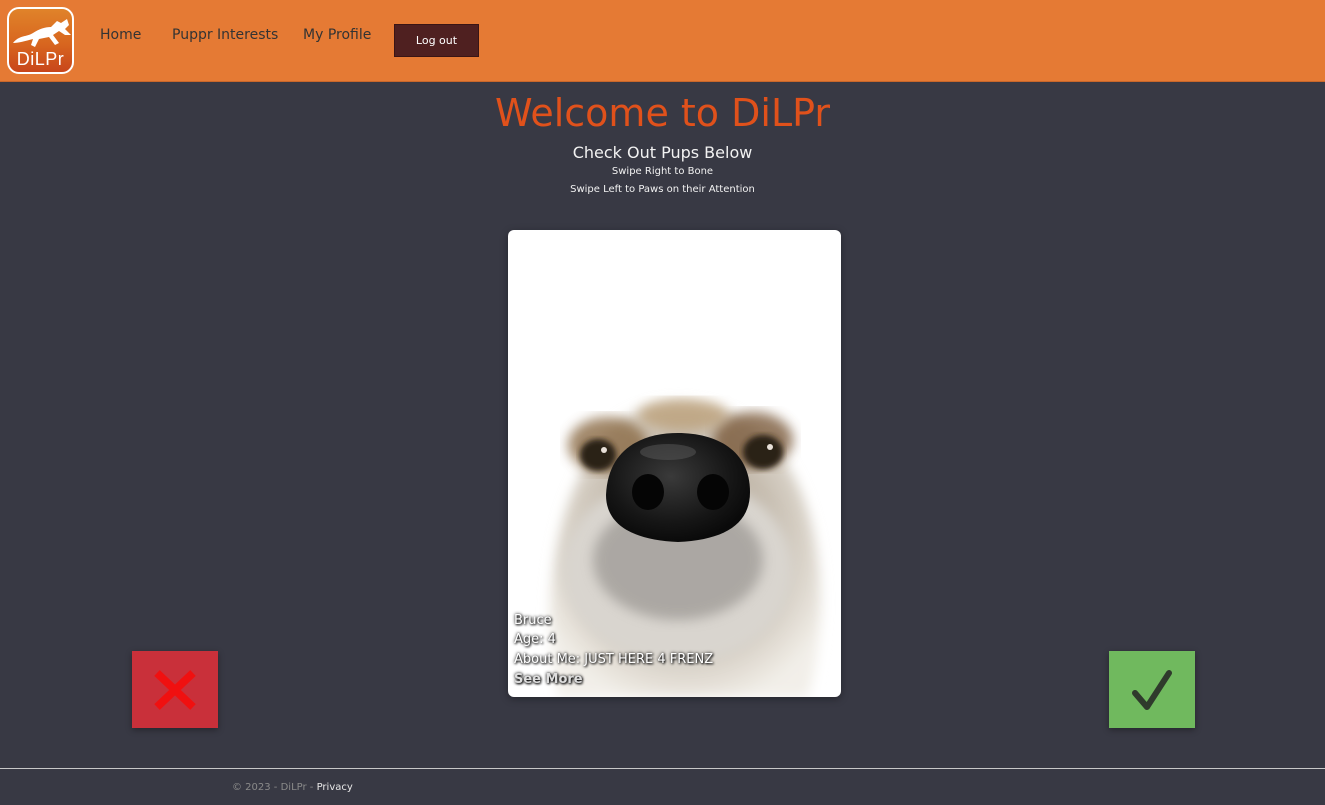  I want to click on dilpr-logo: DiLPr, so click(40, 40).